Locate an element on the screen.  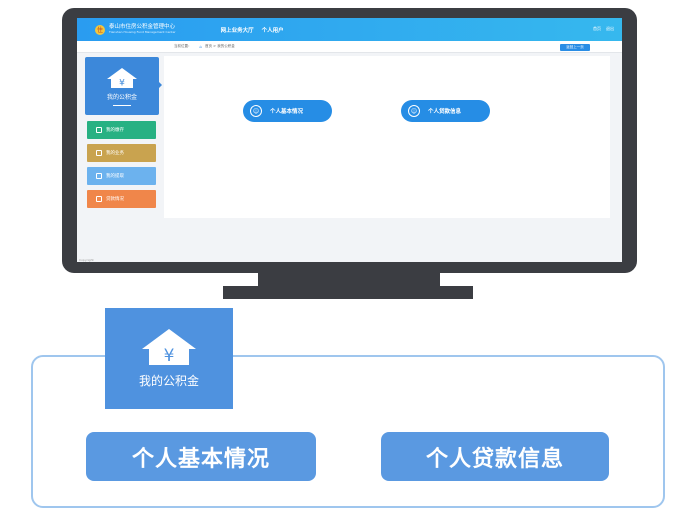
sidebar-header: ¥ 我的公积金 is located at coordinates (122, 86).